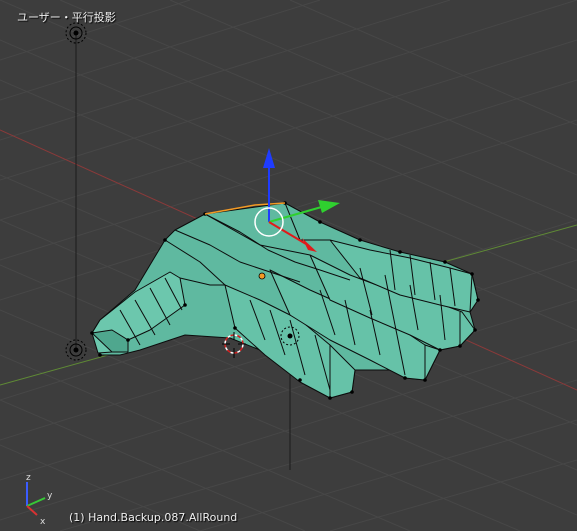  What do you see at coordinates (153, 517) in the screenshot?
I see `active-object-label: (1) Hand.Backup.087.AllRound` at bounding box center [153, 517].